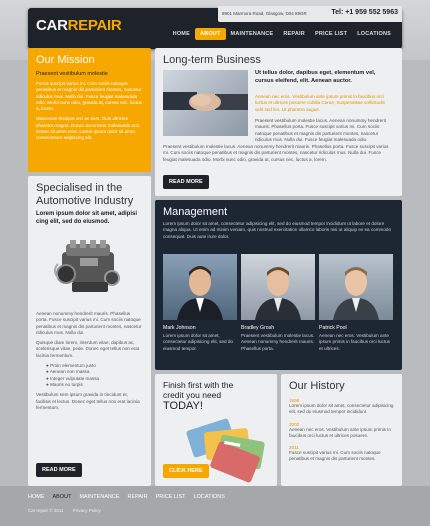 This screenshot has height=526, width=430. Describe the element at coordinates (252, 34) in the screenshot. I see `nav-maintenance: MAINTENANCE` at that location.